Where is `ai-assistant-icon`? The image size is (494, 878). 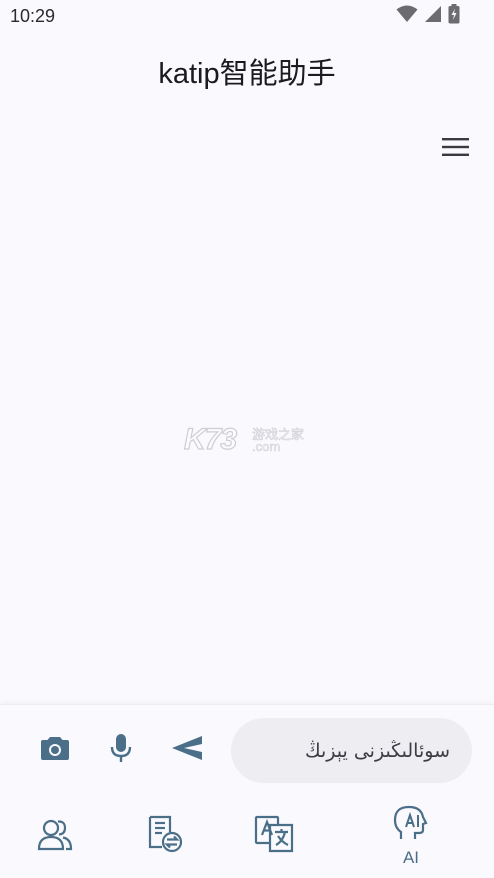
ai-assistant-icon is located at coordinates (411, 825).